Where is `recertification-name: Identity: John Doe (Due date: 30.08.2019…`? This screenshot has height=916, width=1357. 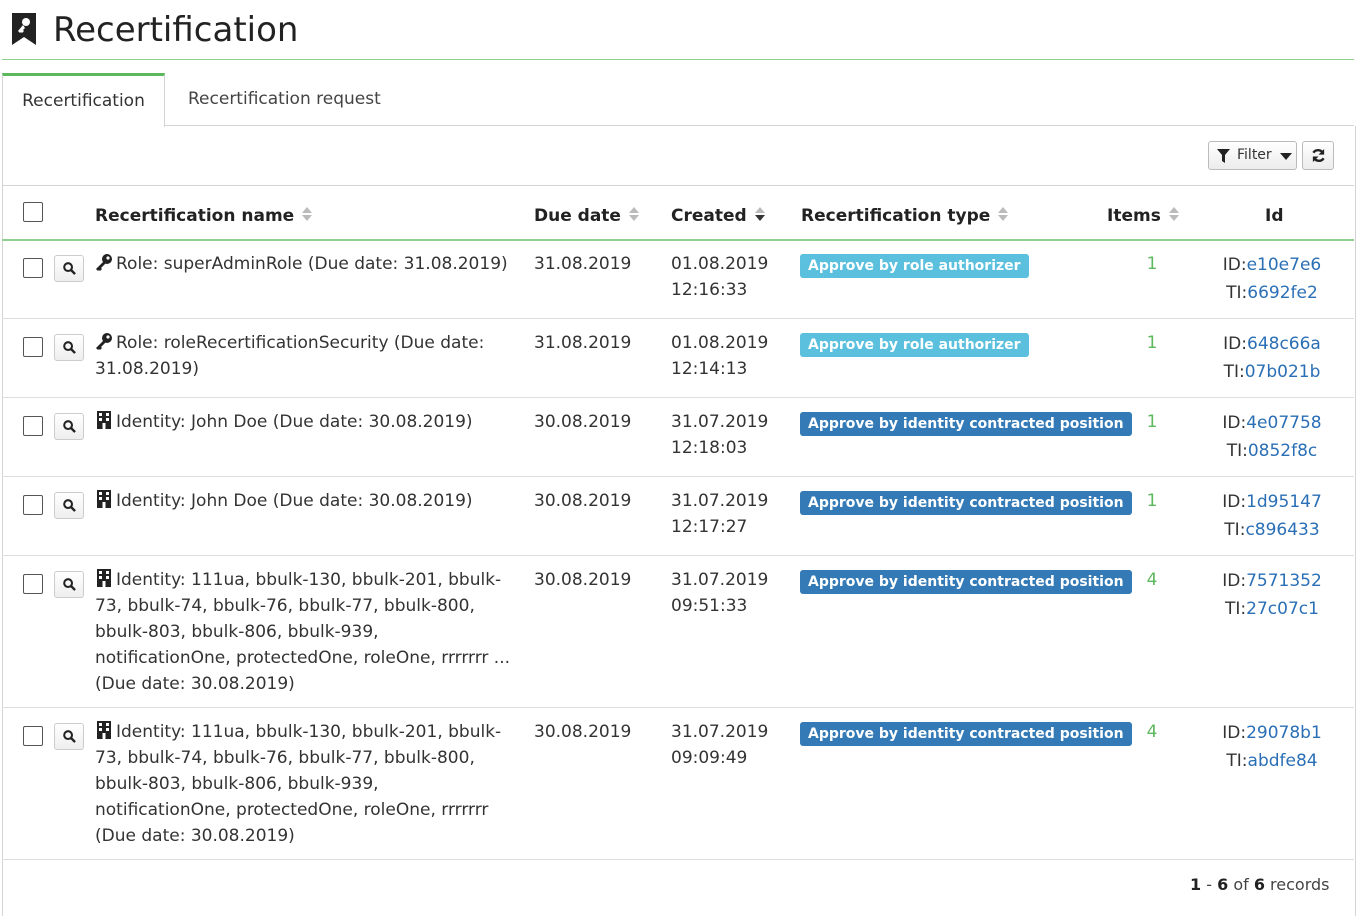
recertification-name: Identity: John Doe (Due date: 30.08.2019… is located at coordinates (305, 501).